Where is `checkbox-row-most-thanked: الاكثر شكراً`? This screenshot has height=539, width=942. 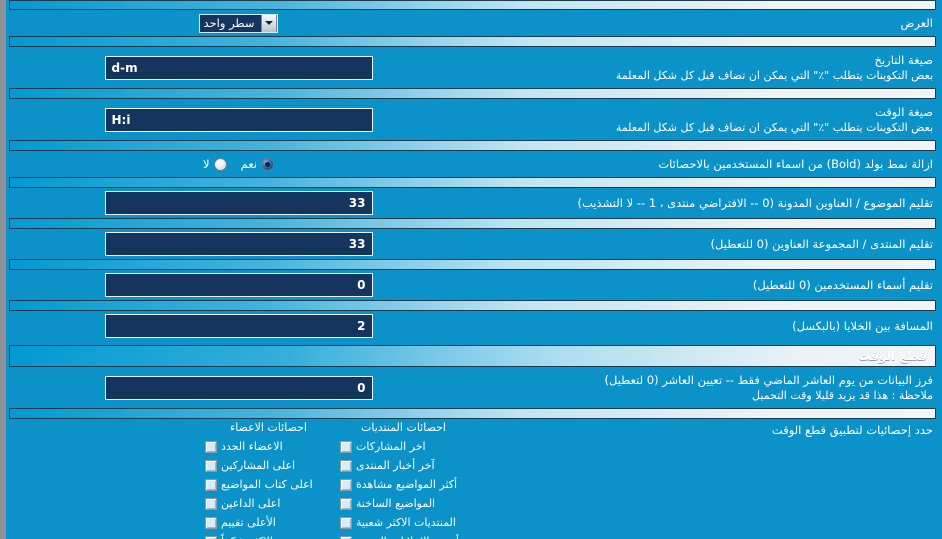 checkbox-row-most-thanked: الاكثر شكراً is located at coordinates (268, 535).